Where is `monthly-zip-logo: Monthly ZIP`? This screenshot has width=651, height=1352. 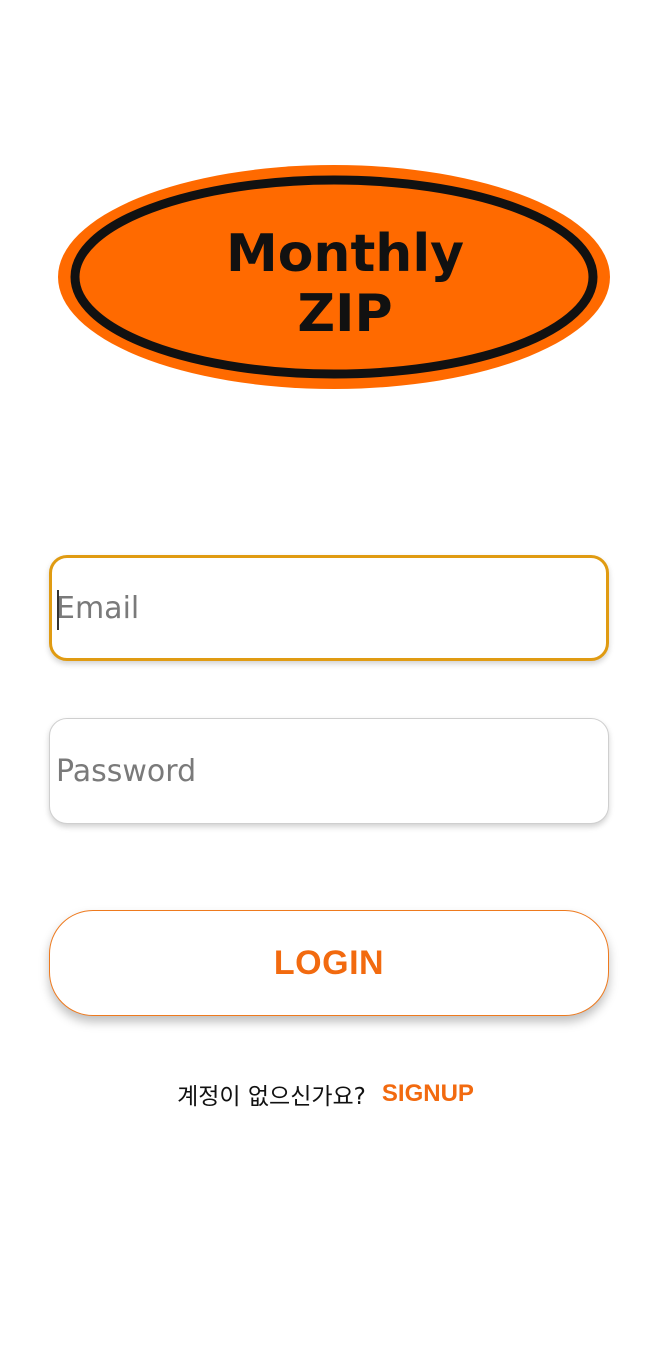 monthly-zip-logo: Monthly ZIP is located at coordinates (334, 277).